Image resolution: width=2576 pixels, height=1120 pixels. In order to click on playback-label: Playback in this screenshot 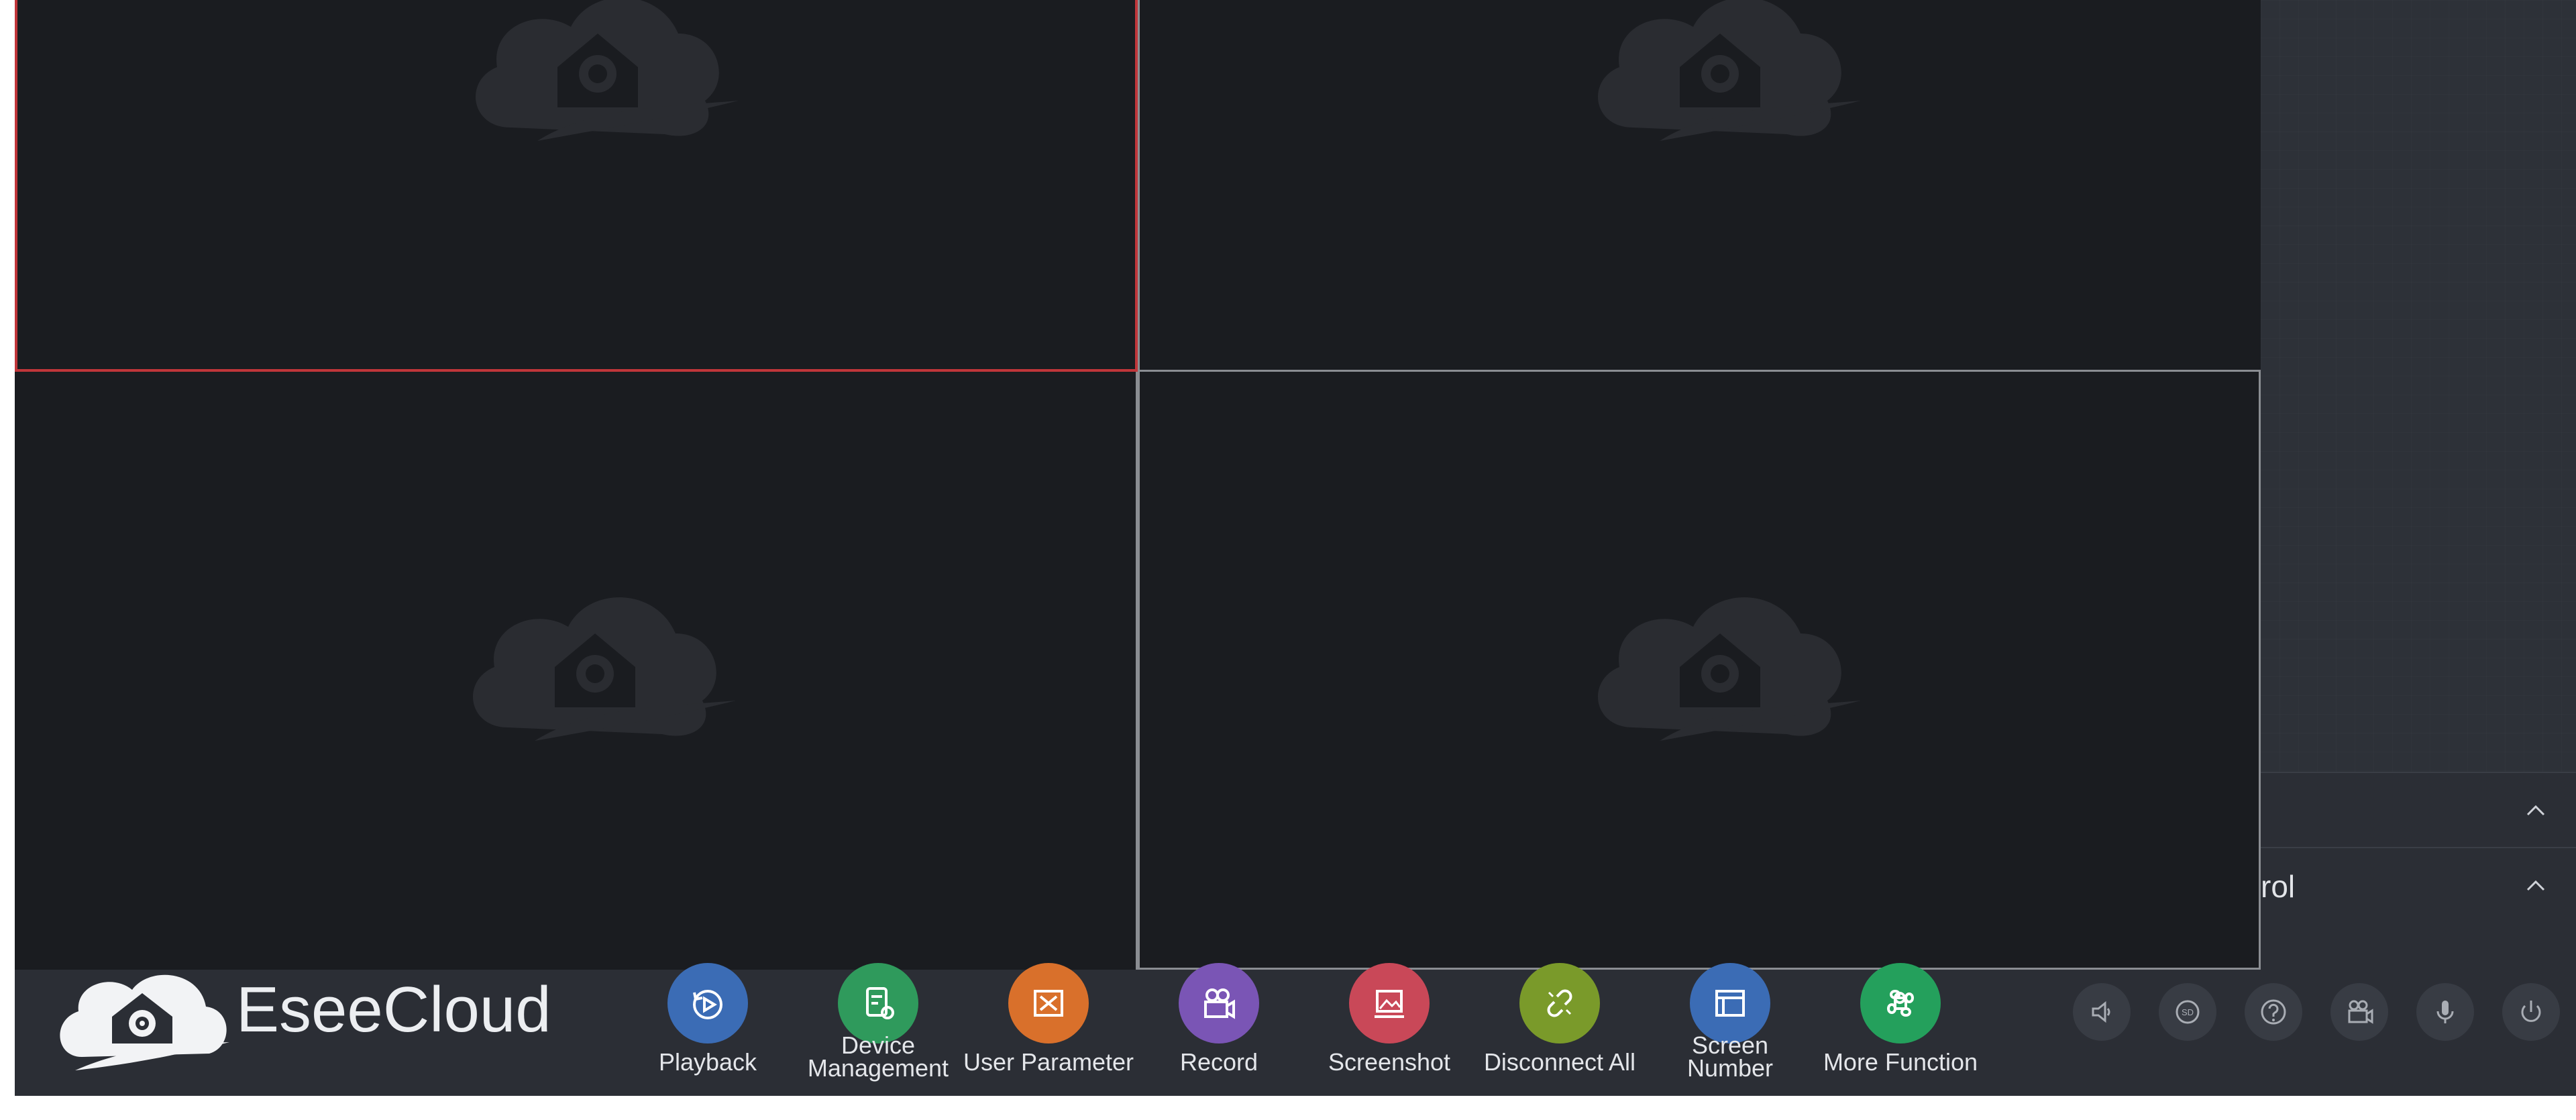, I will do `click(707, 1062)`.